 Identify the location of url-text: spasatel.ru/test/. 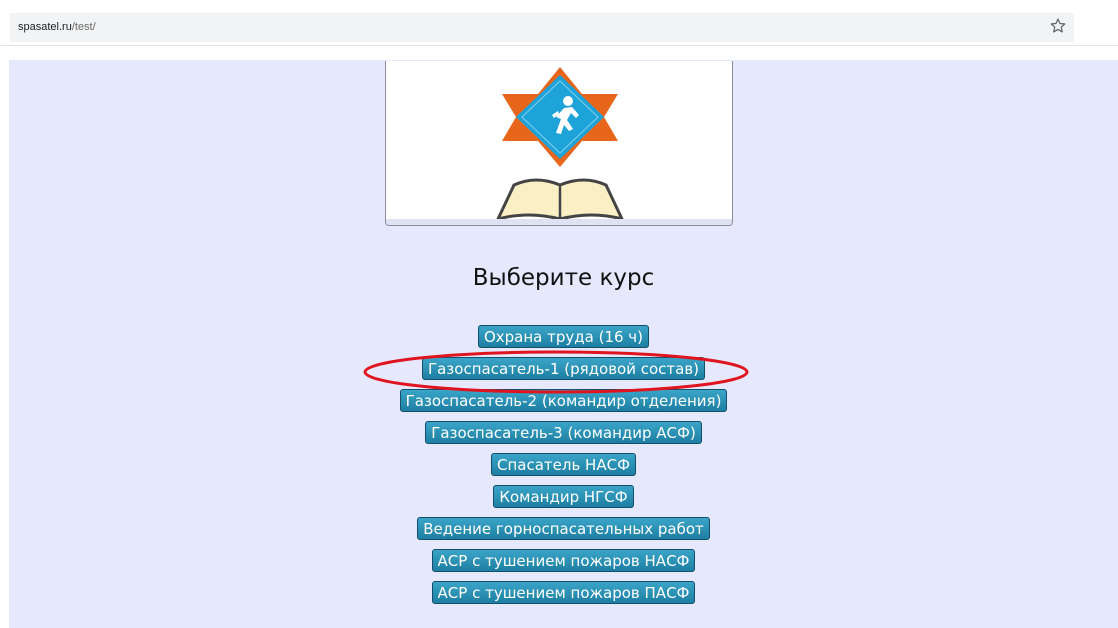
(57, 27).